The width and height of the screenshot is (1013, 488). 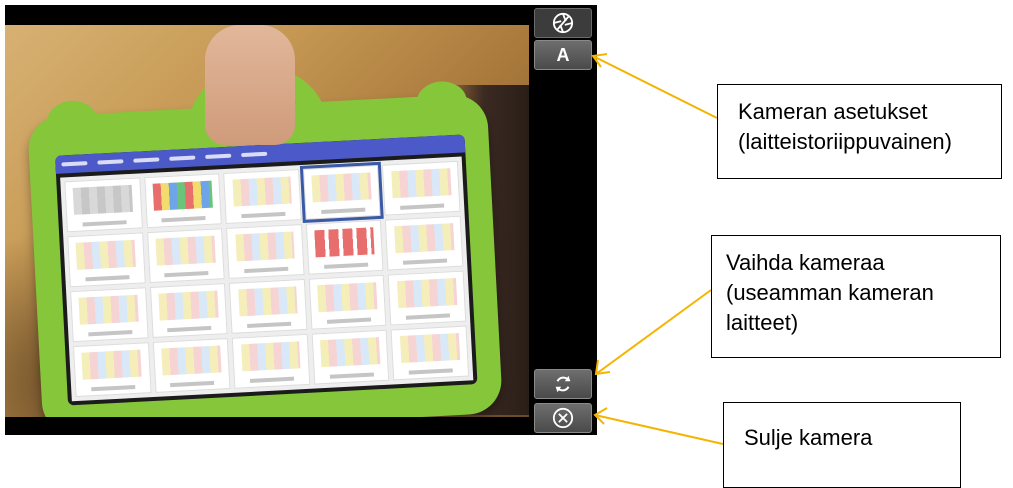 What do you see at coordinates (762, 322) in the screenshot?
I see `callout-line: laitteet)` at bounding box center [762, 322].